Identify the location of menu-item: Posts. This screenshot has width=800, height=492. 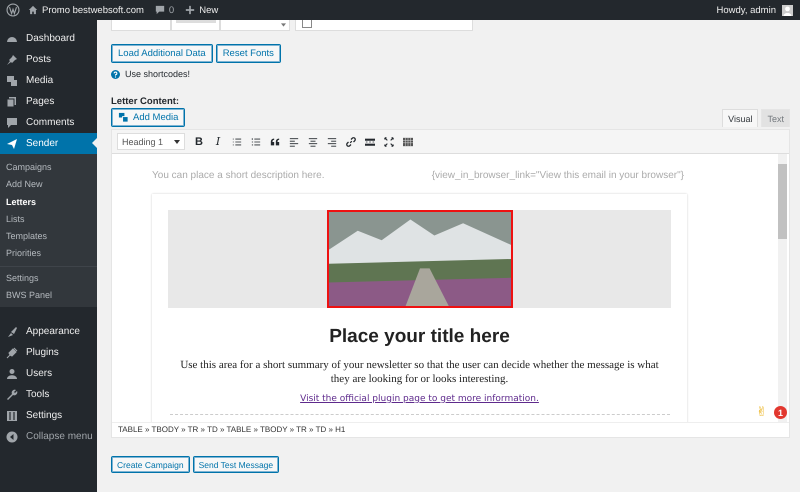
(48, 59).